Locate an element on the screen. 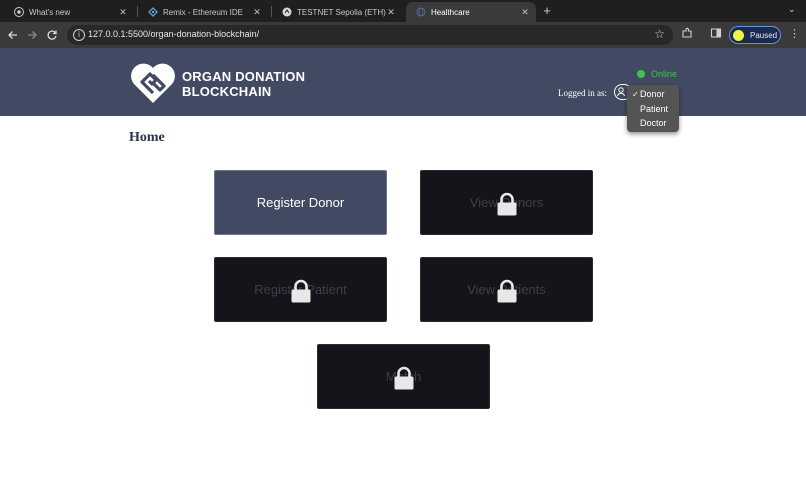  role-option-doctor: Doctor is located at coordinates (653, 123).